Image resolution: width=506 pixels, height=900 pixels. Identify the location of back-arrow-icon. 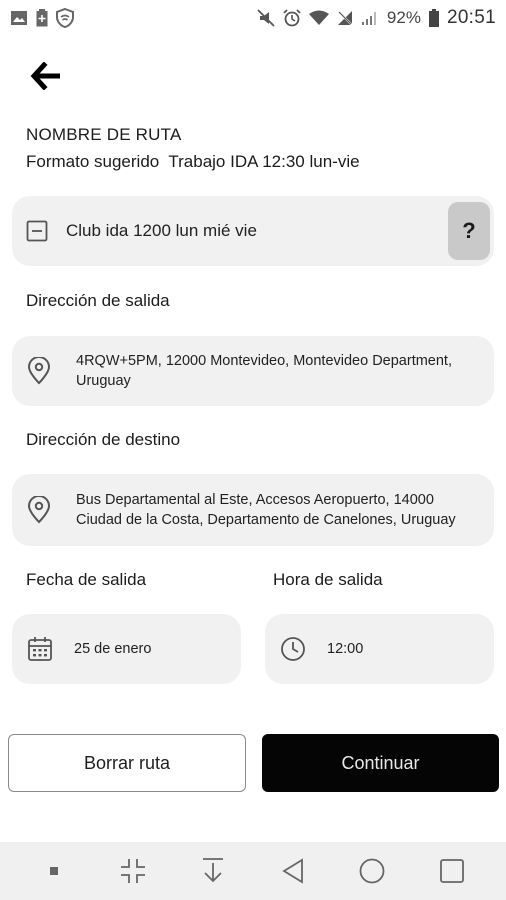
(45, 76).